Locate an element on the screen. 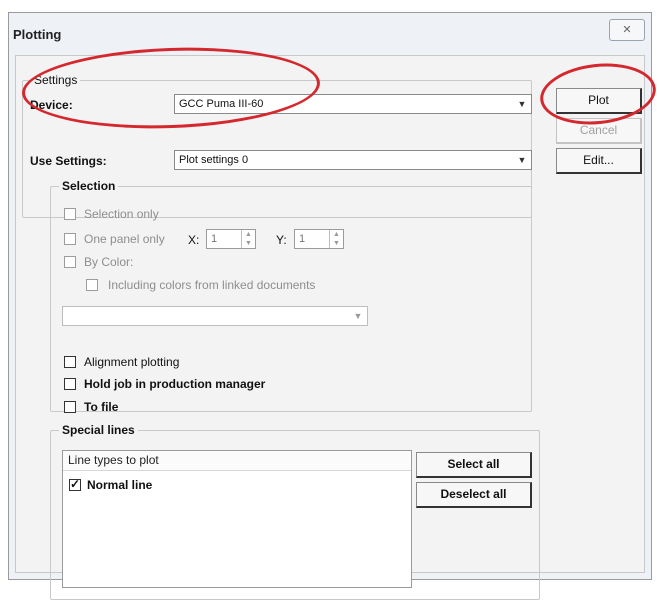 The image size is (659, 600). window-title: Plotting is located at coordinates (37, 34).